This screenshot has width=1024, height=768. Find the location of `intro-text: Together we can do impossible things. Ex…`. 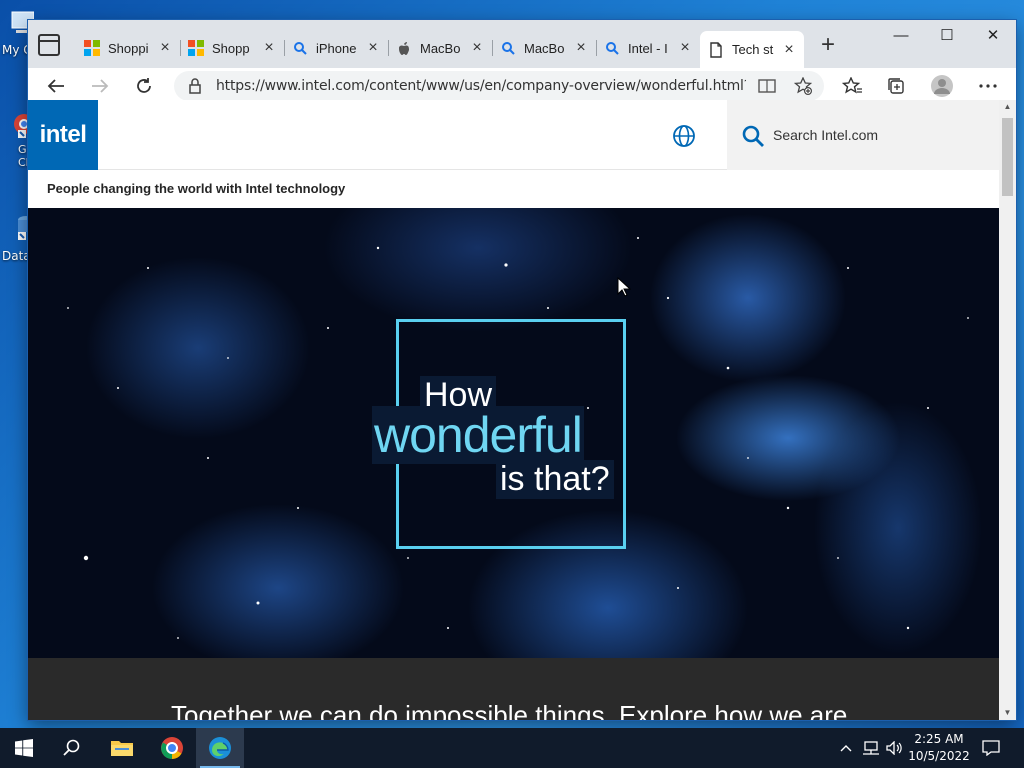

intro-text: Together we can do impossible things. Ex… is located at coordinates (509, 710).